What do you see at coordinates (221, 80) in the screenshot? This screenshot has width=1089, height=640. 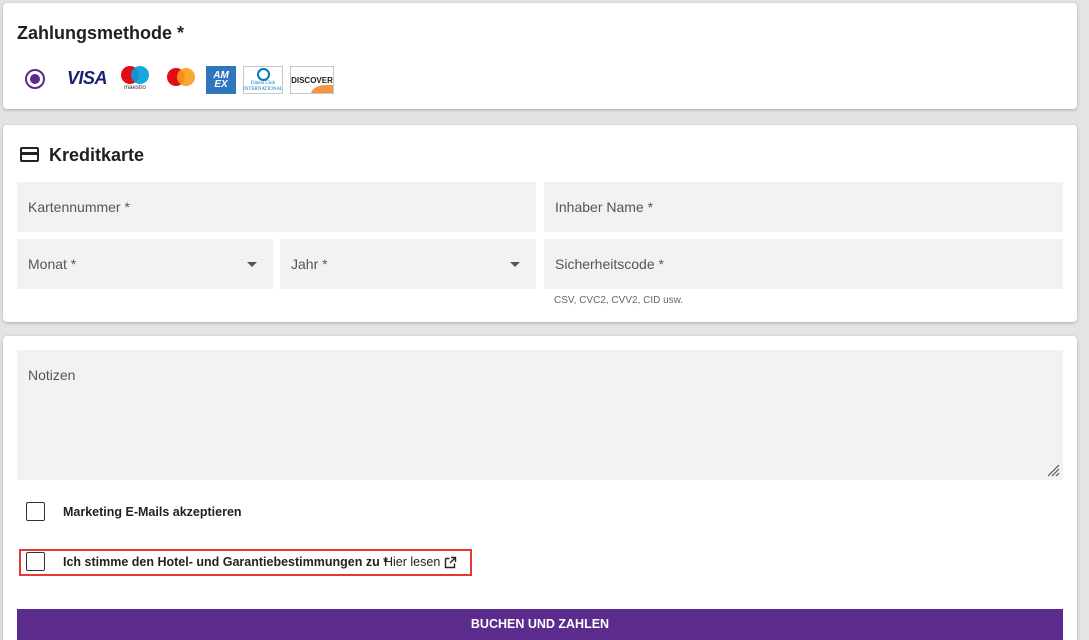 I see `amex-logo: AM EX` at bounding box center [221, 80].